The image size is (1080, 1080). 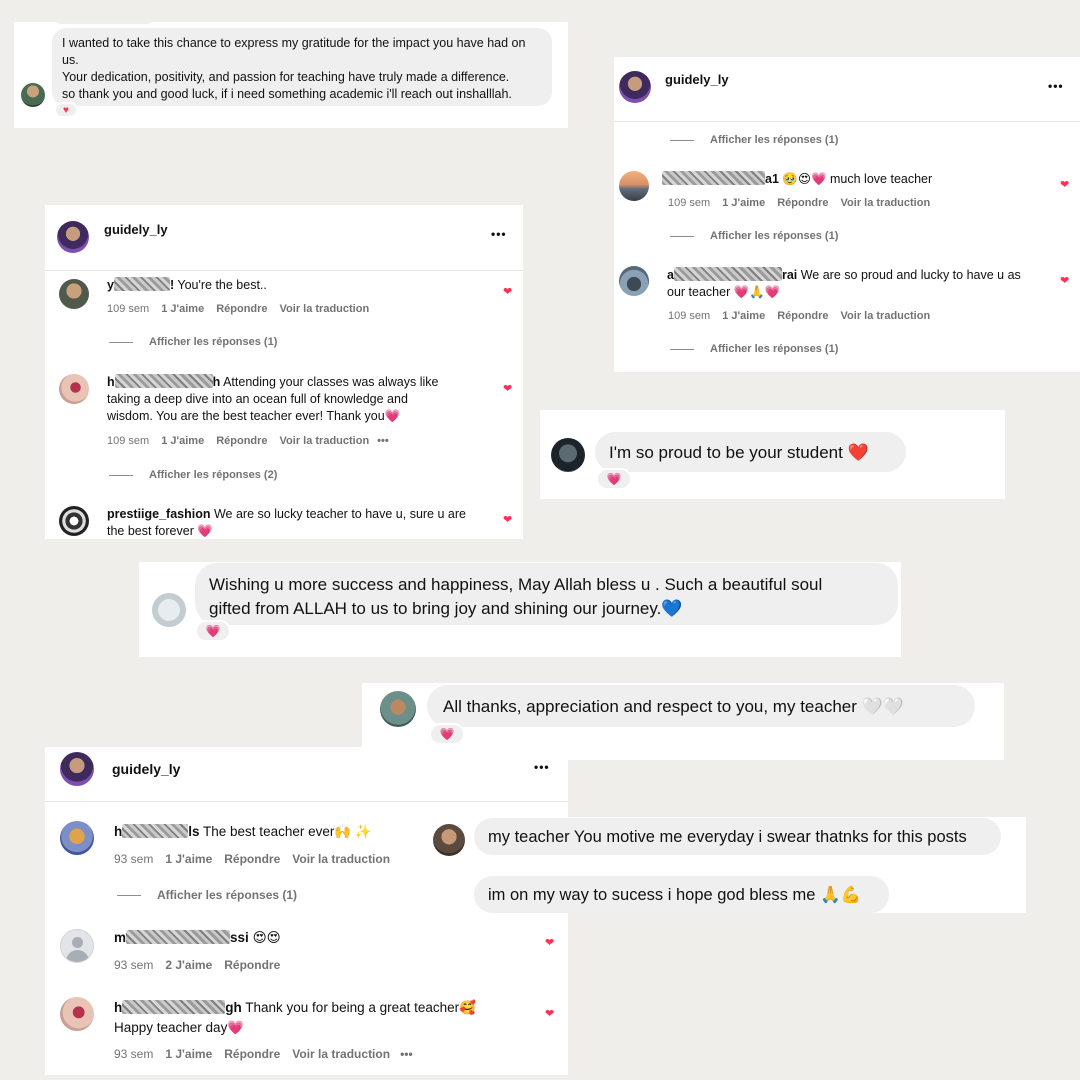 I want to click on comment-likes: 2 J'aime, so click(x=188, y=965).